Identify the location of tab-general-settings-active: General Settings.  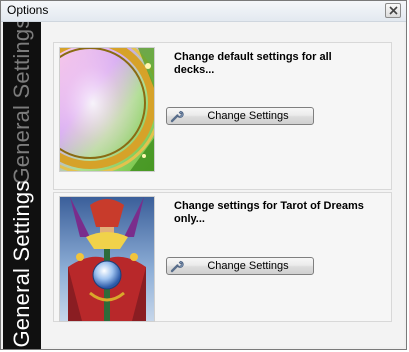
(22, 264).